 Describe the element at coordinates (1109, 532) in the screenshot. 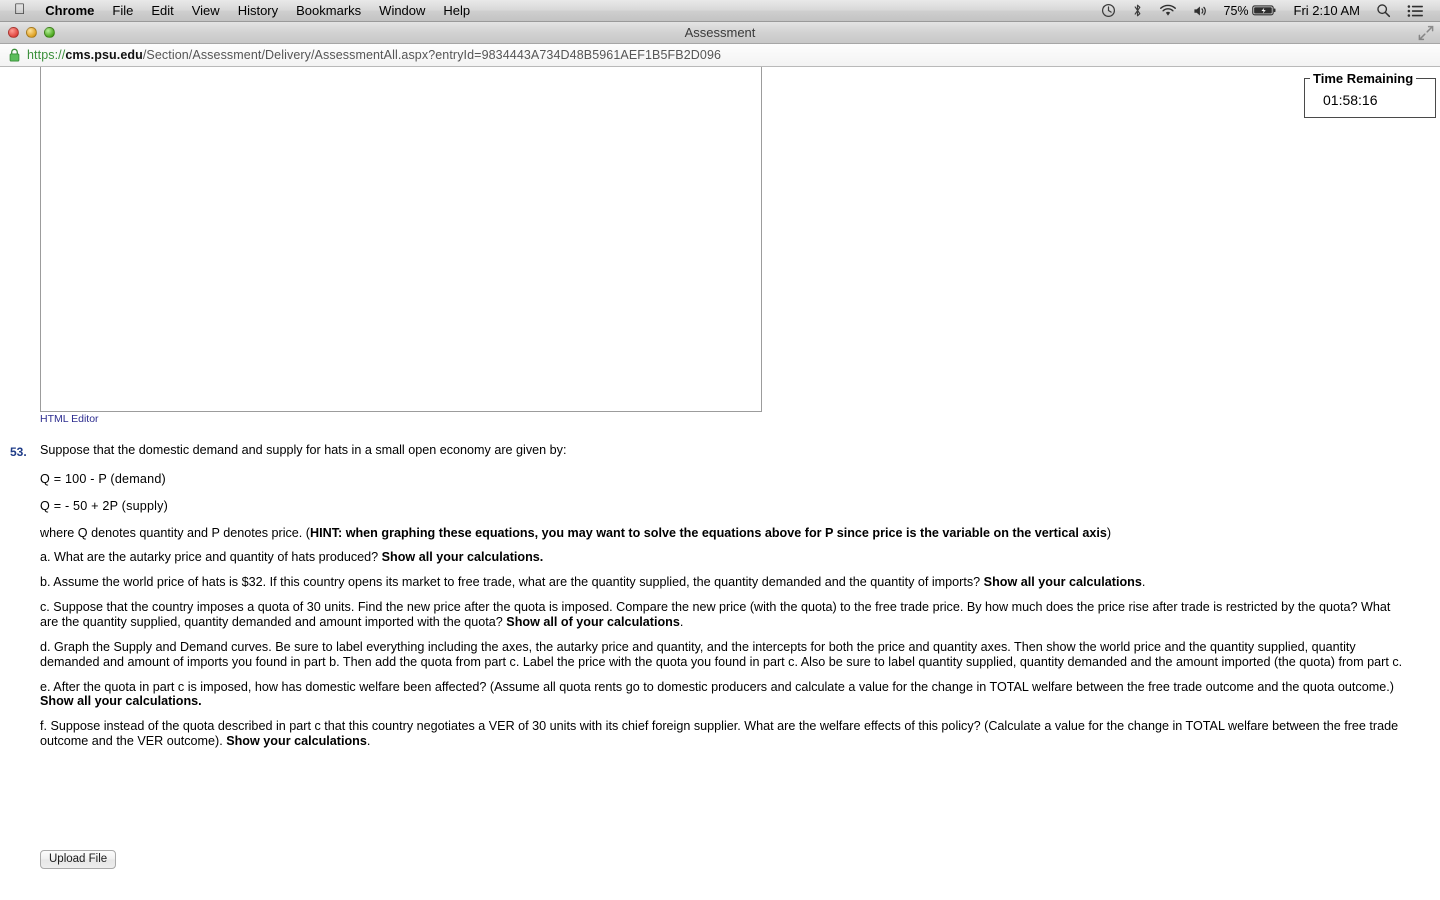

I see `where-suffix: )` at that location.